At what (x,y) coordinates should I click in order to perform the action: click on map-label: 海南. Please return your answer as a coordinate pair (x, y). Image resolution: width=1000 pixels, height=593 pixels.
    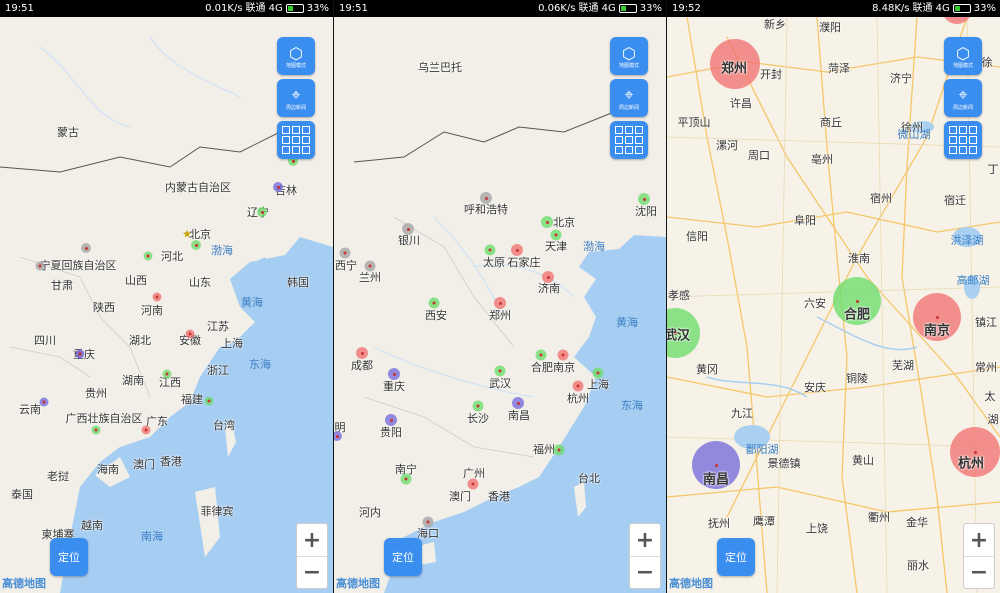
    Looking at the image, I should click on (108, 469).